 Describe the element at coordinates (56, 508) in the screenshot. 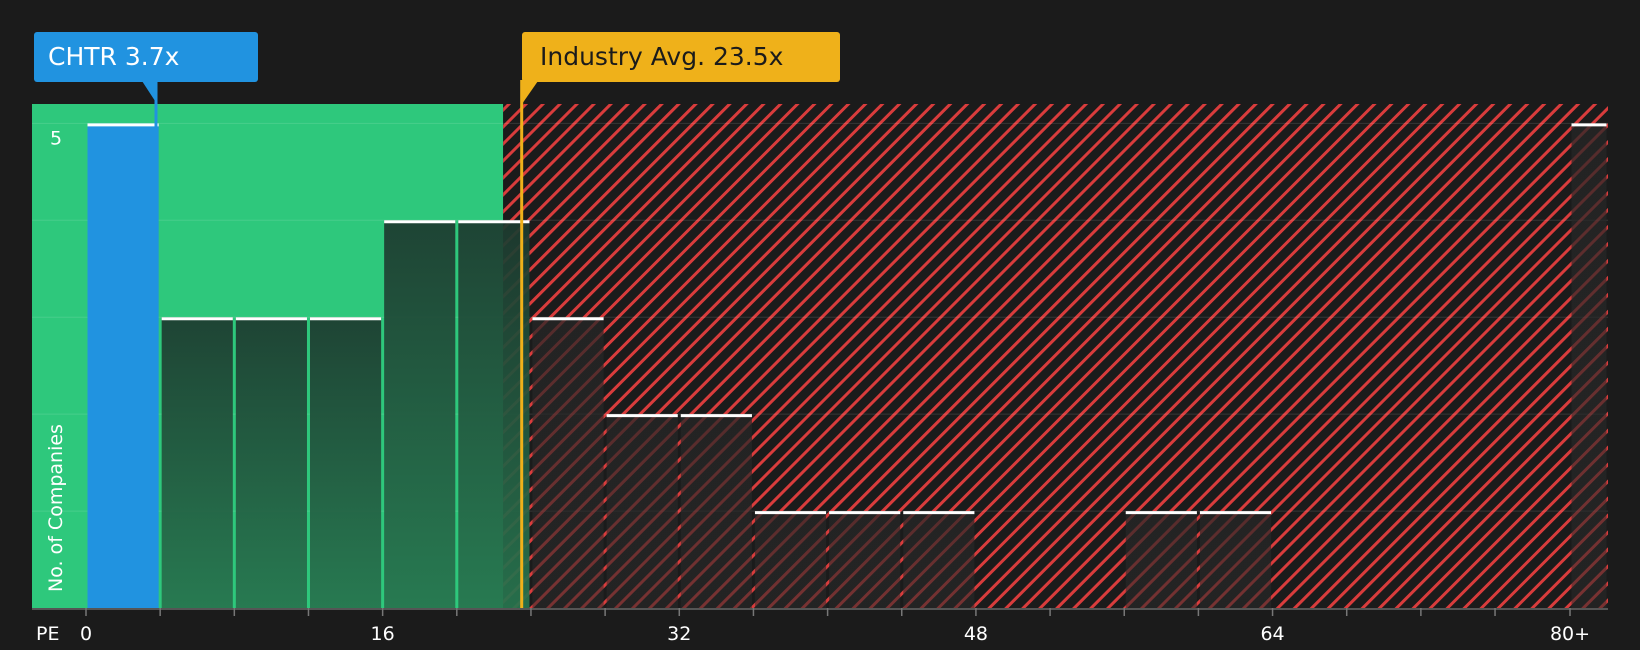

I see `y-axis-label: No. of Companies` at that location.